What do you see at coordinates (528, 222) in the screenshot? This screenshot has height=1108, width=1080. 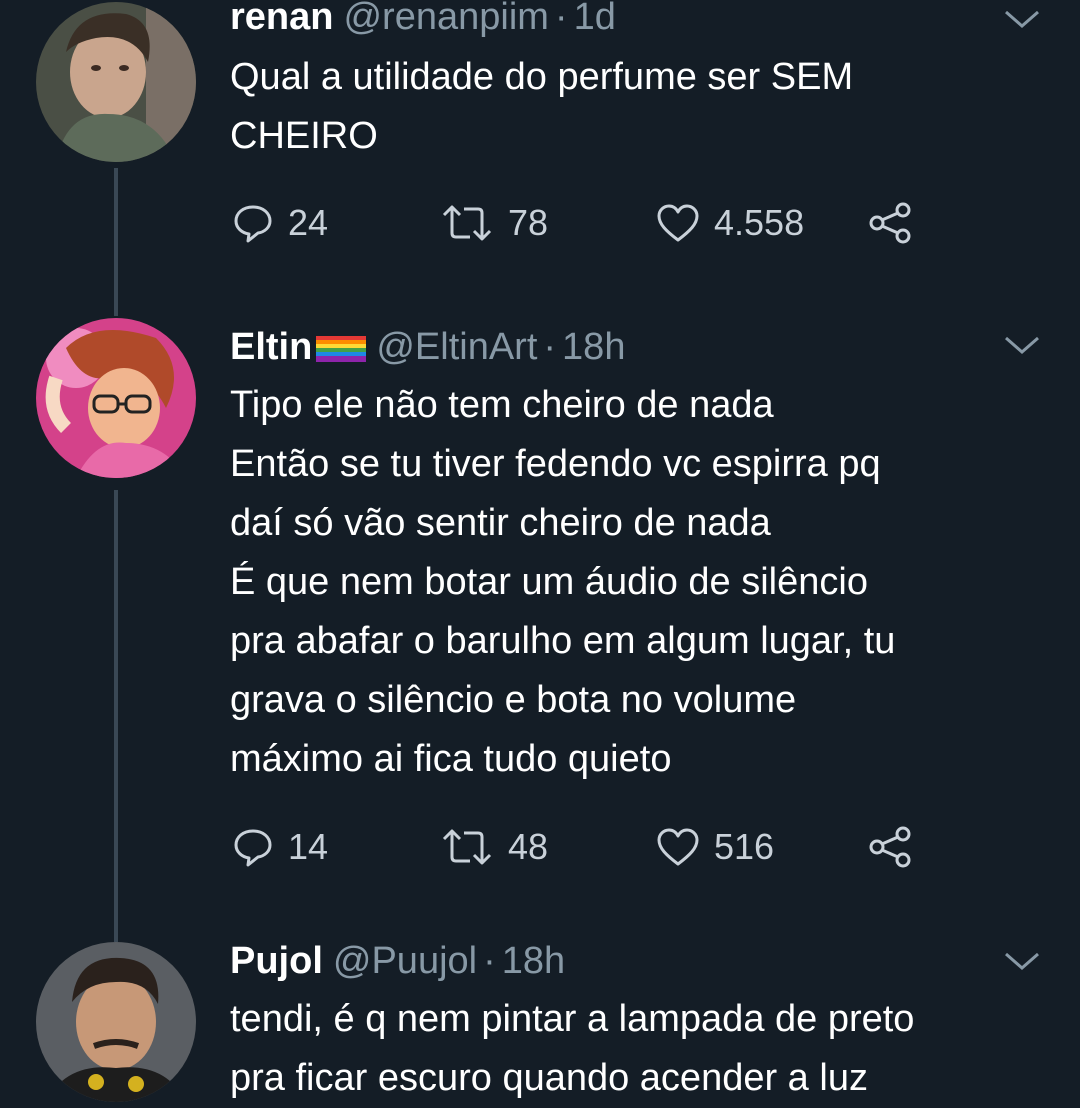 I see `retweet-count: 78` at bounding box center [528, 222].